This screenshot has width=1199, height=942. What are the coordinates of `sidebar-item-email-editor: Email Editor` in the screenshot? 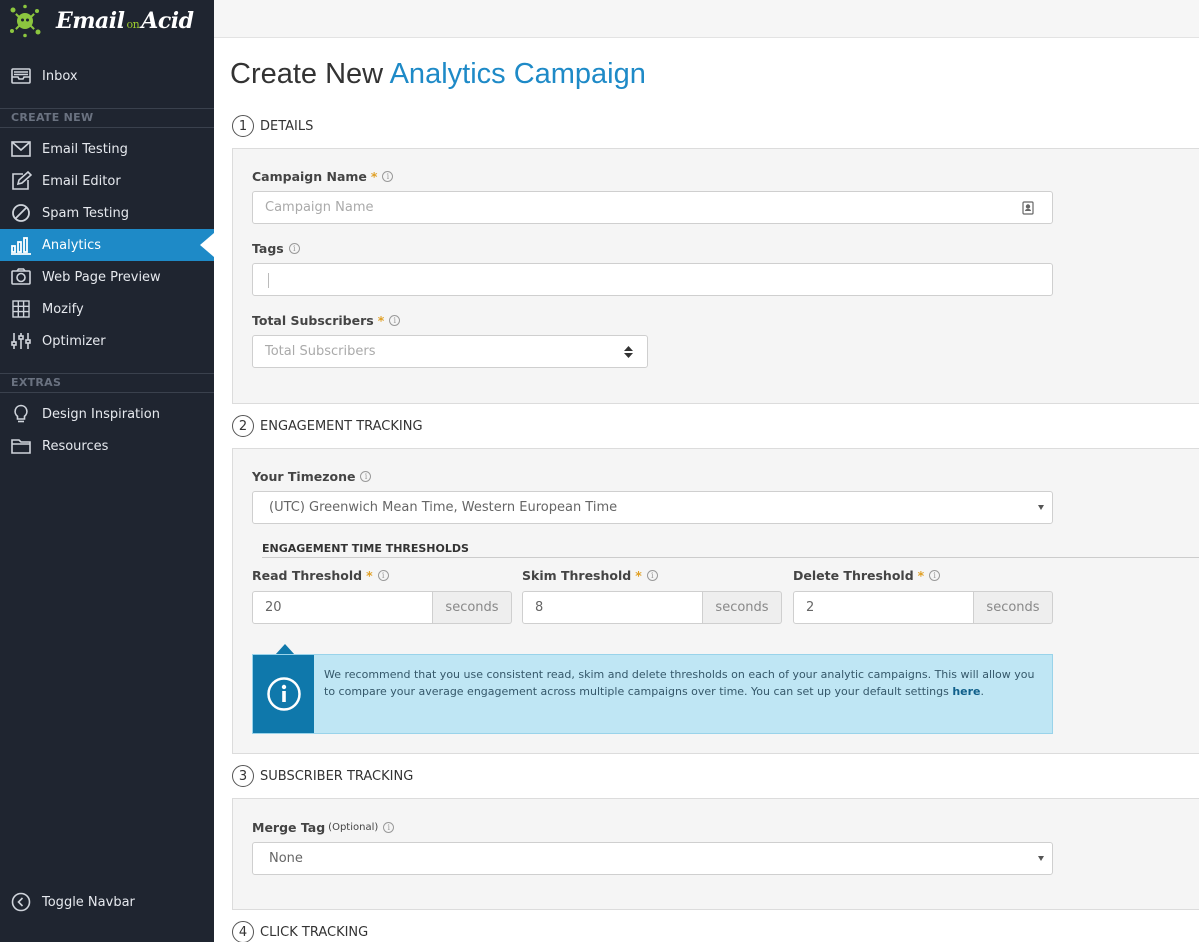 It's located at (107, 181).